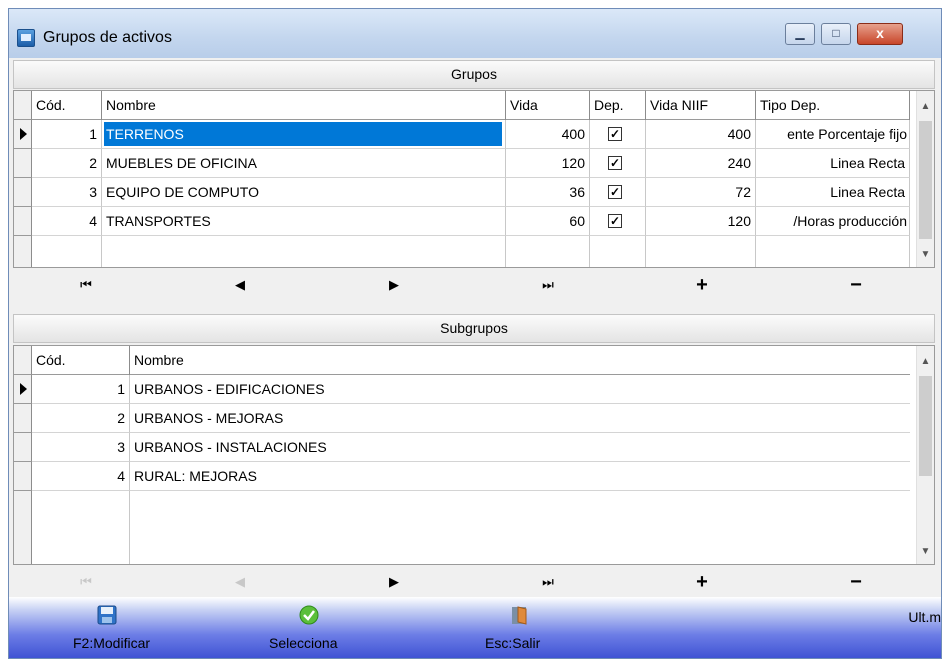 The image size is (942, 659). I want to click on cell-tipo-dep: /Horas producción, so click(833, 221).